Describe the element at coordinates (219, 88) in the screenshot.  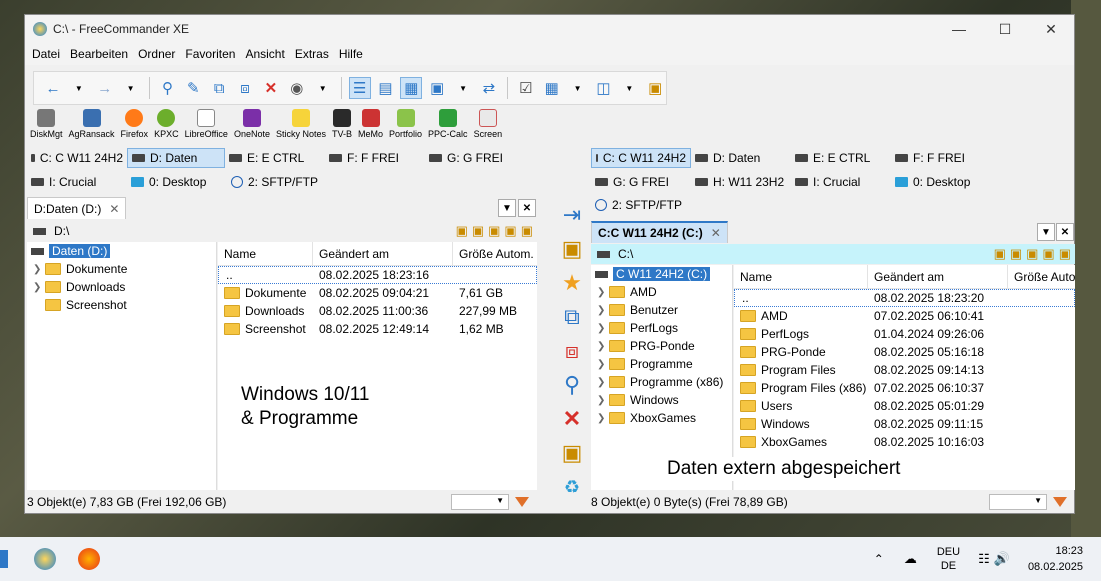
I see `copy-icon: ⧉` at that location.